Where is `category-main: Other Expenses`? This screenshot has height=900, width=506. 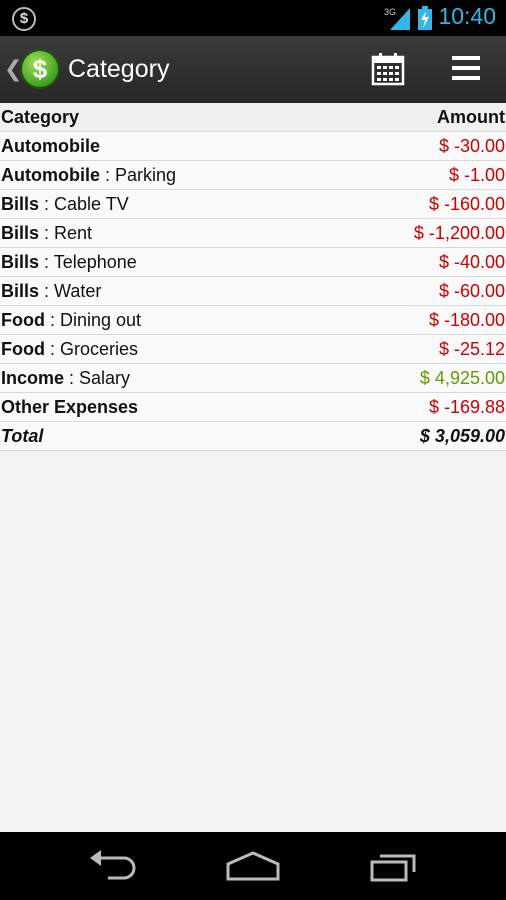 category-main: Other Expenses is located at coordinates (70, 407).